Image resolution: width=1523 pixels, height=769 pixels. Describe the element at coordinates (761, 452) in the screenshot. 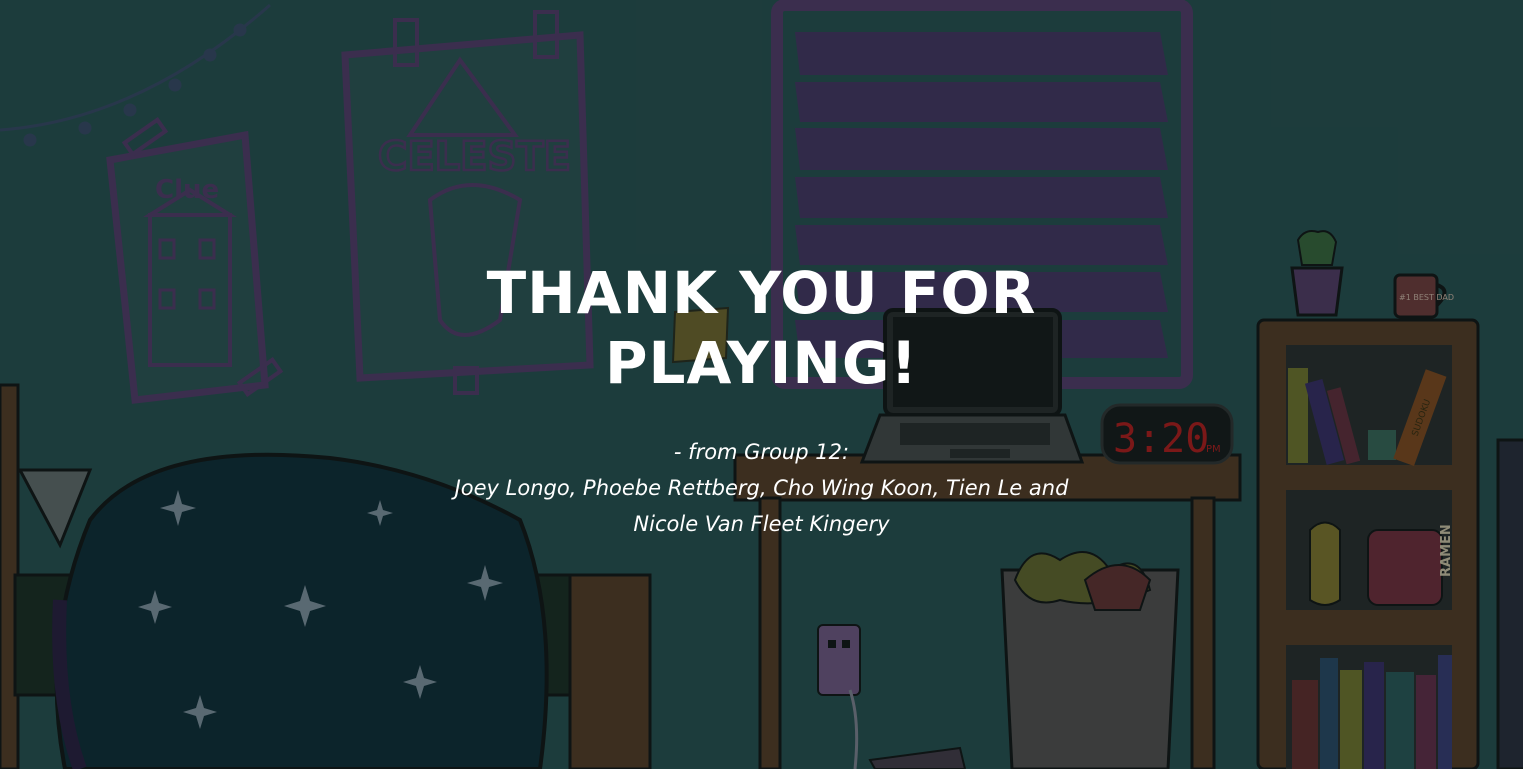

I see `group-line: - from Group 12:` at that location.